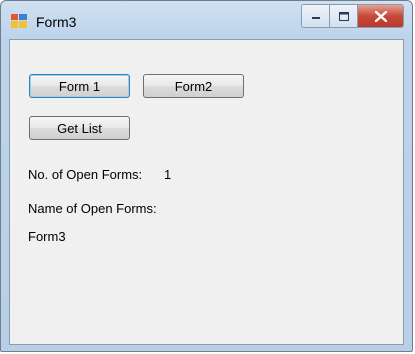 Image resolution: width=415 pixels, height=354 pixels. Describe the element at coordinates (79, 128) in the screenshot. I see `get-list-button: Get List` at that location.